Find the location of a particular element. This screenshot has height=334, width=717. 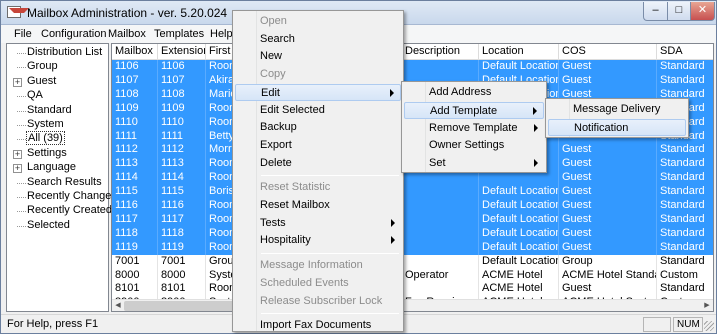

tree-item-label: Standard is located at coordinates (49, 109).